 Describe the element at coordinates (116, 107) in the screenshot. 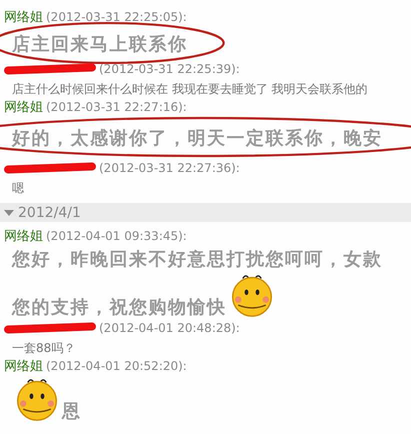

I see `timestamp: (2012-03-31 22:27:16):` at that location.